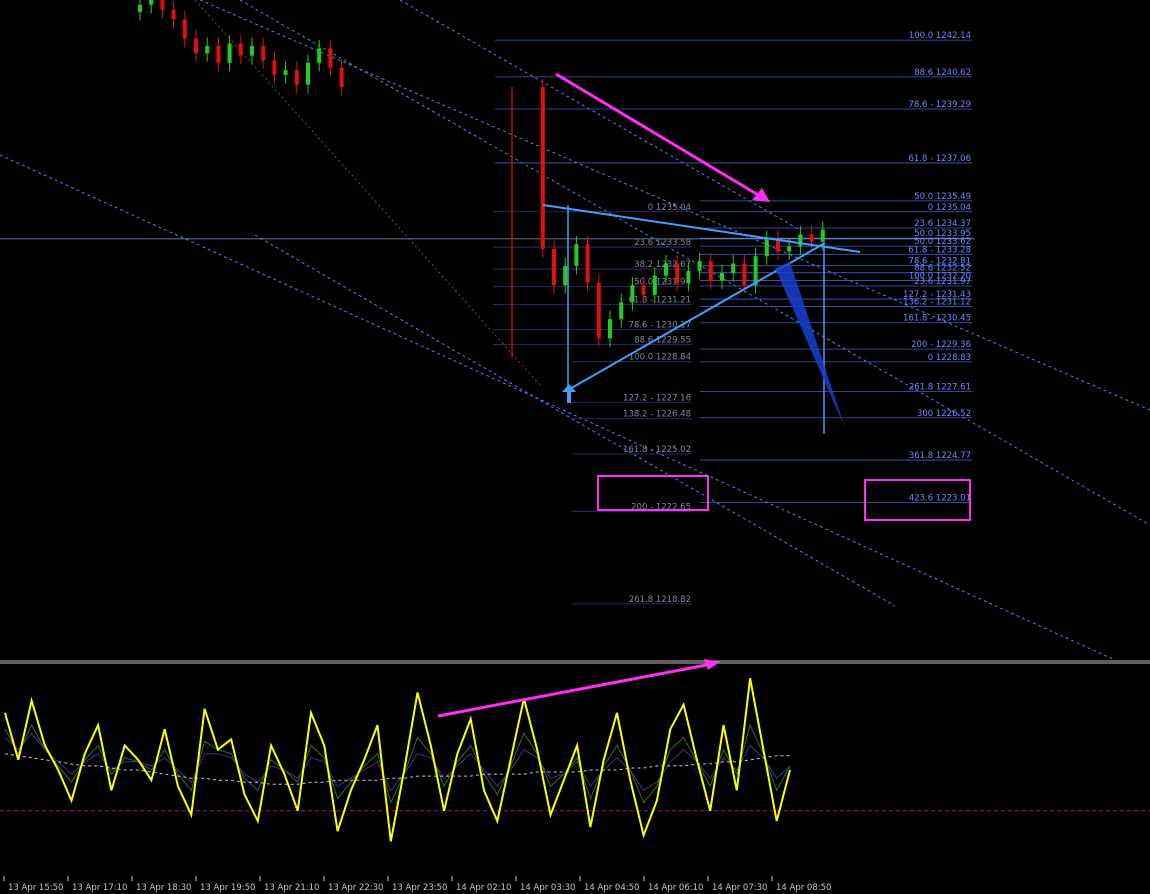 The height and width of the screenshot is (894, 1150). I want to click on time-label-0: 13 Apr 15:50, so click(35, 888).